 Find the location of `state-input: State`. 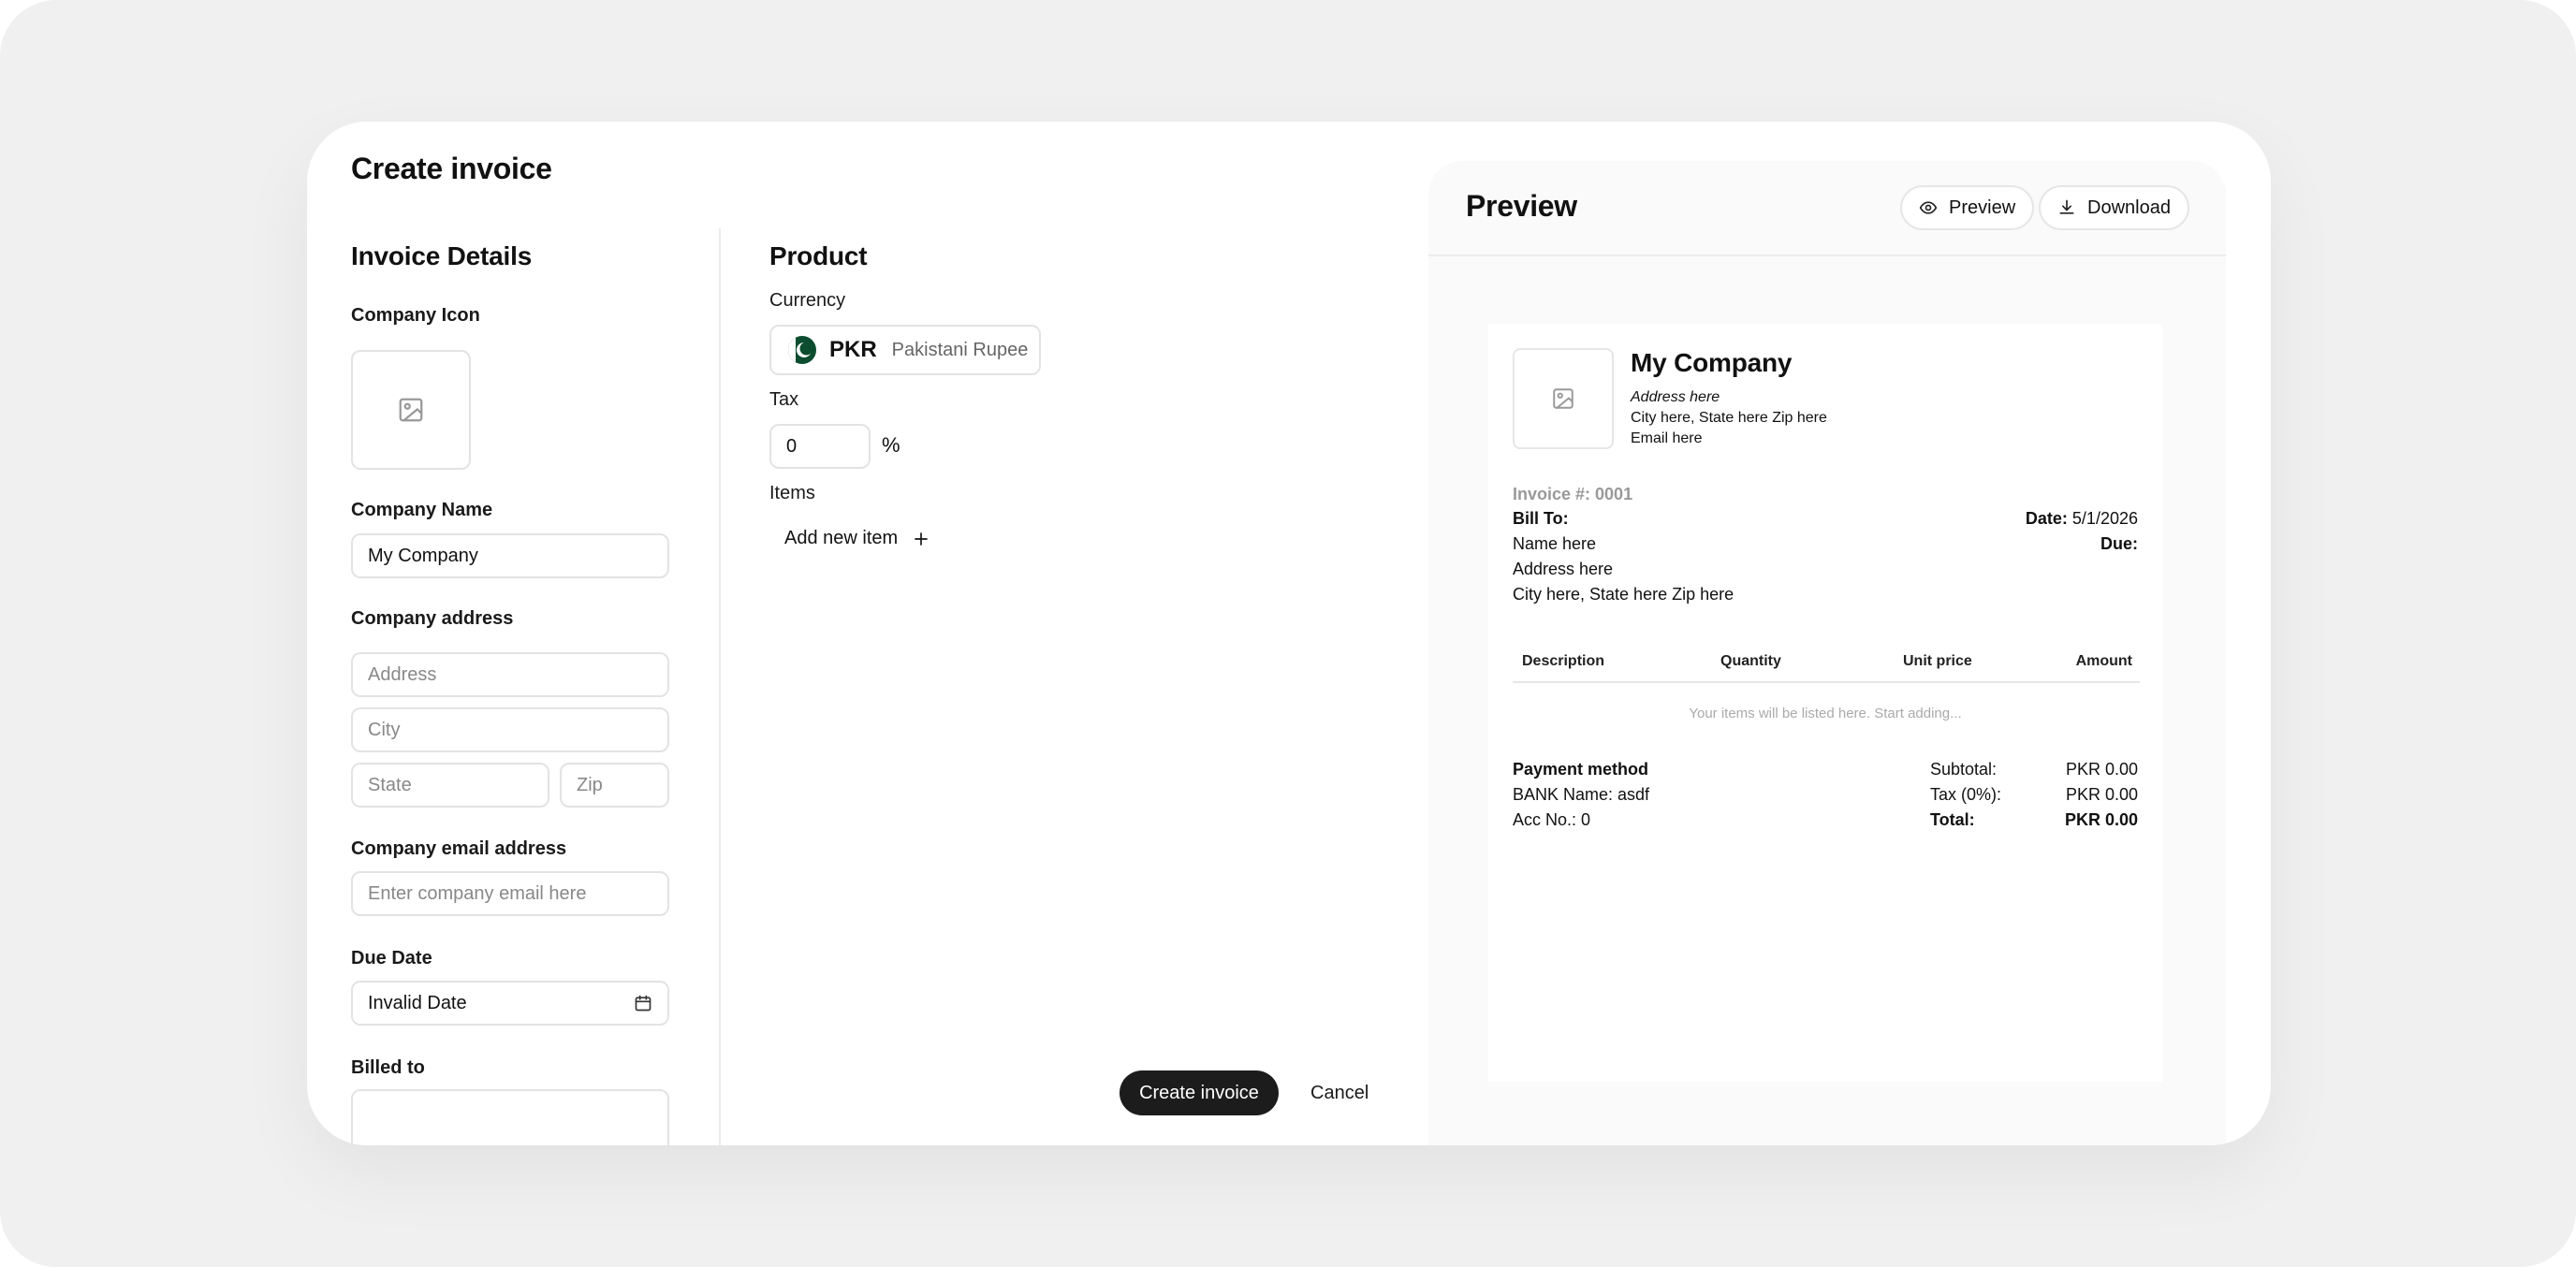

state-input: State is located at coordinates (450, 785).